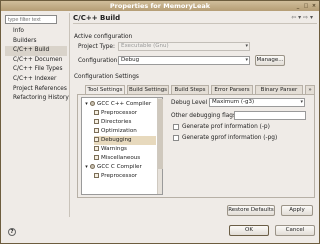 The height and width of the screenshot is (244, 320). Describe the element at coordinates (96, 47) in the screenshot. I see `project-type-label: Project Type:` at that location.